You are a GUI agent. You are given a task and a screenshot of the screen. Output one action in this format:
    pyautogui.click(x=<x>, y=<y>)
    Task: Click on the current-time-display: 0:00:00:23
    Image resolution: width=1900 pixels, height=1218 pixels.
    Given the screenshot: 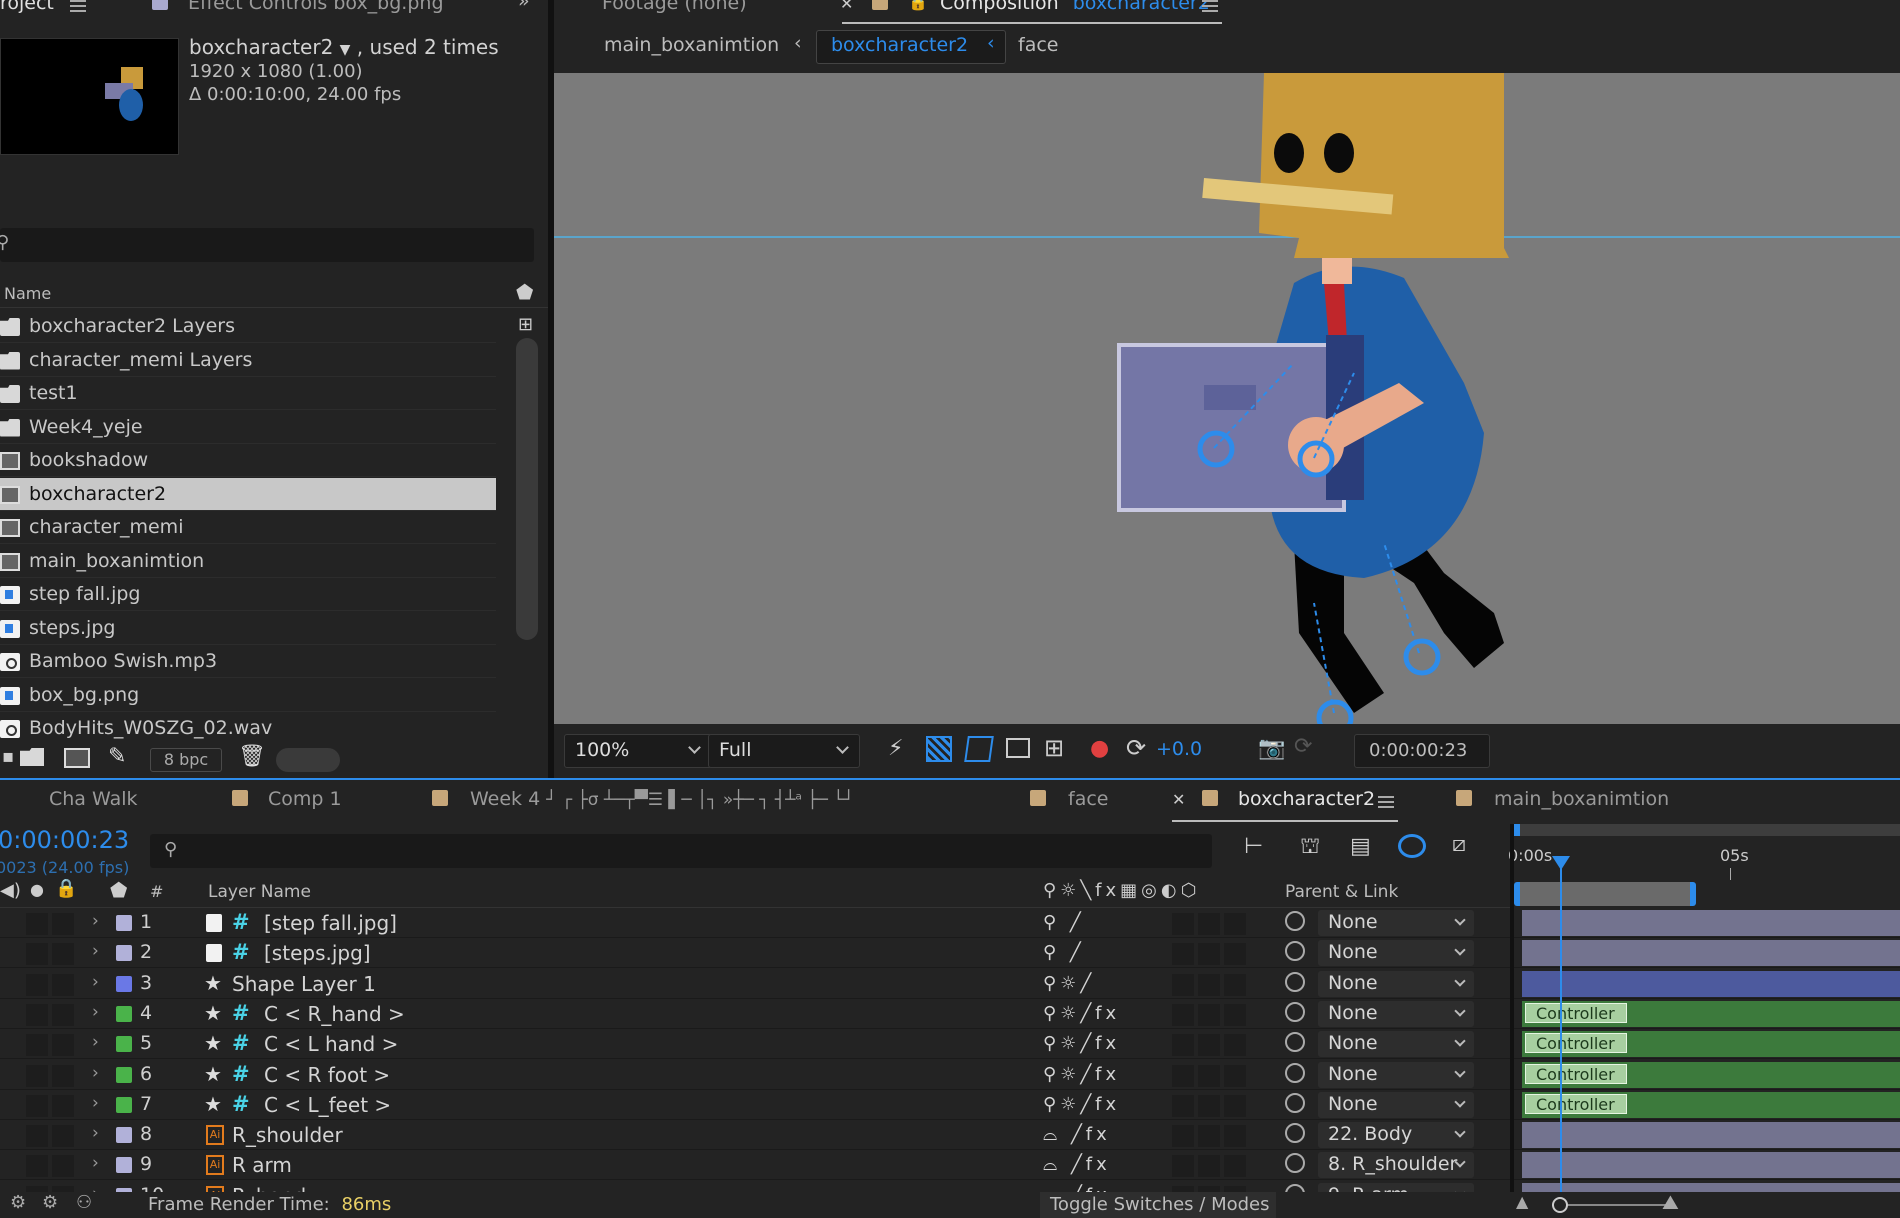 What is the action you would take?
    pyautogui.click(x=64, y=840)
    